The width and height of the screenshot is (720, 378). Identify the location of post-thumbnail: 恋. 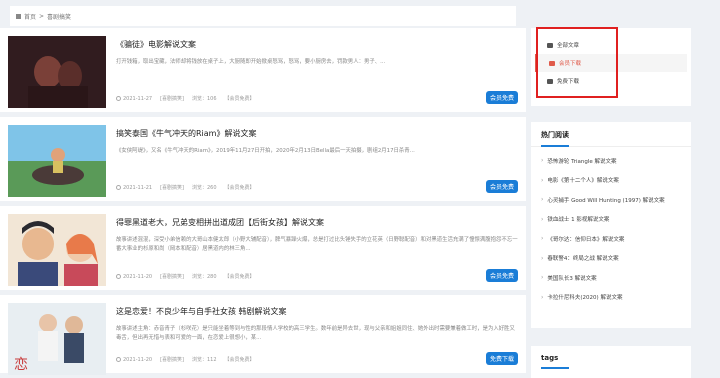
(57, 339).